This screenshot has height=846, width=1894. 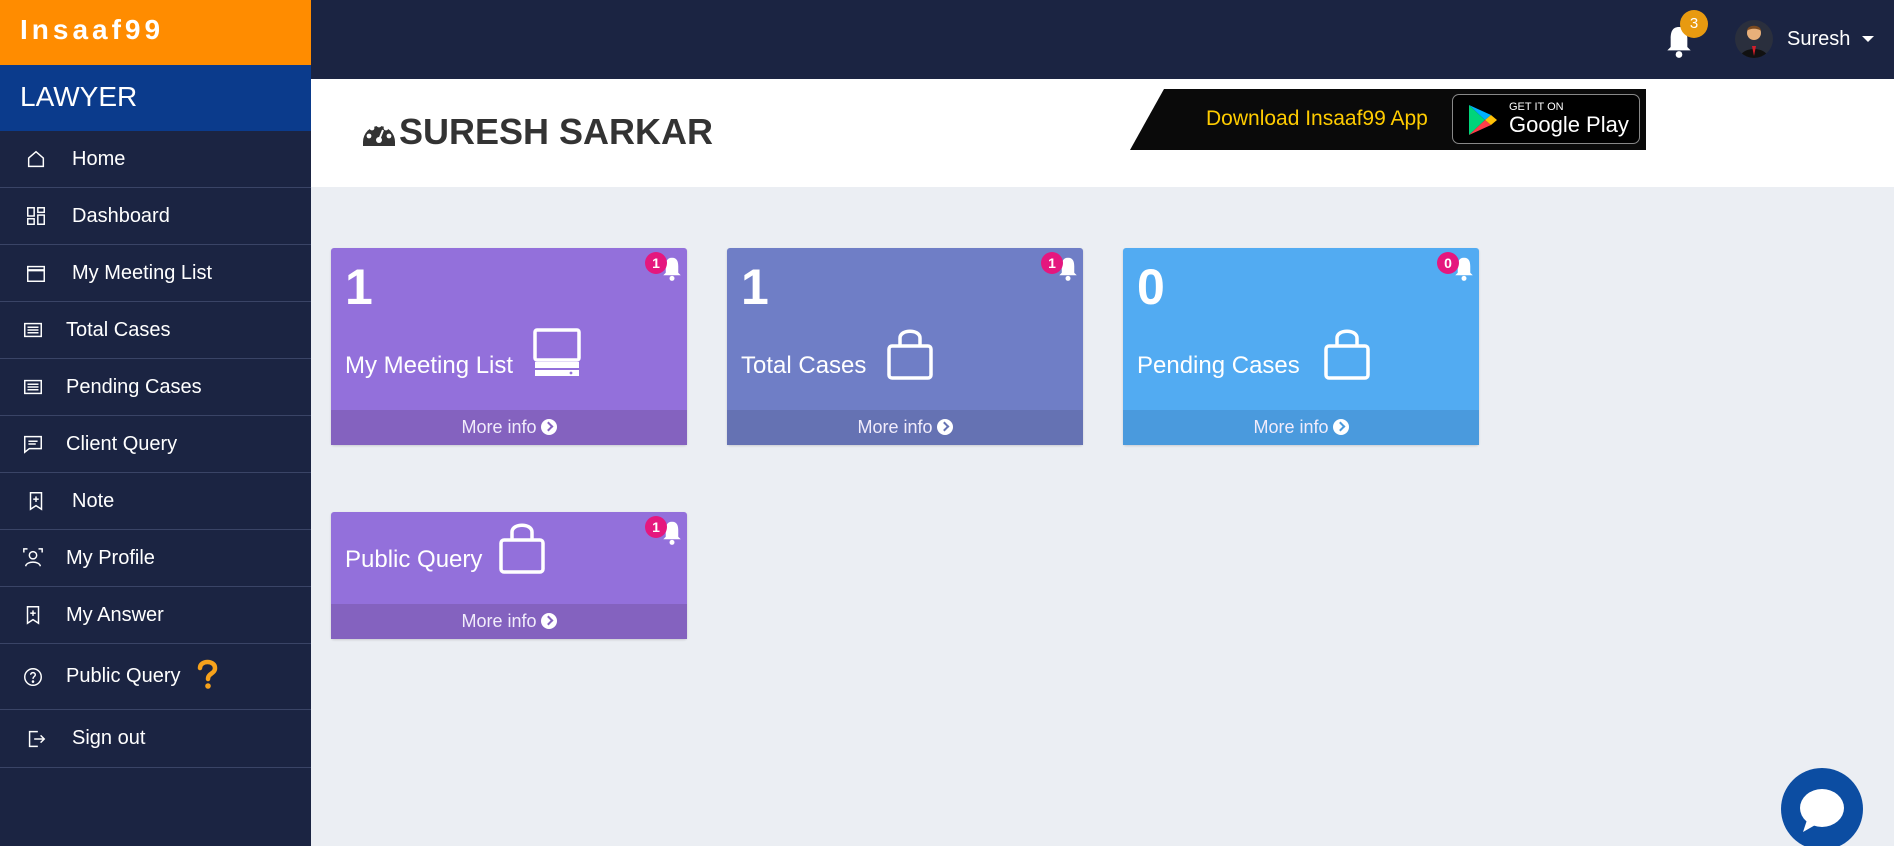 I want to click on sidebar-item-label: My Meeting List, so click(x=142, y=272).